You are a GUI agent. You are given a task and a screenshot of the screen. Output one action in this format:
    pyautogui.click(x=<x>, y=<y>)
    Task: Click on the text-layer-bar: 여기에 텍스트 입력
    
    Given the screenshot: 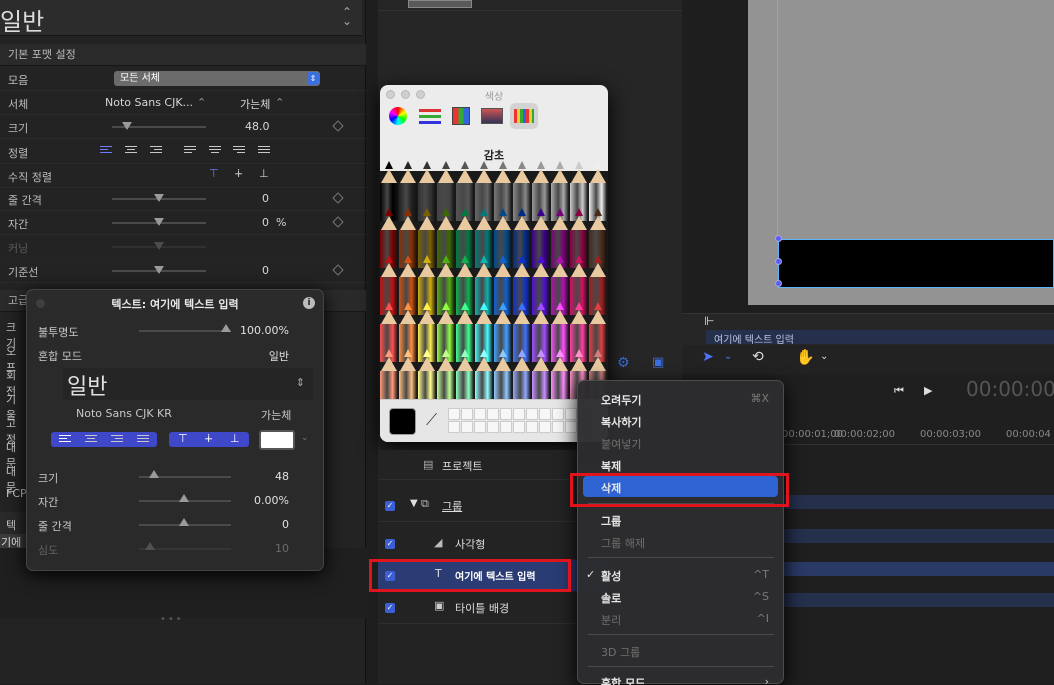 What is the action you would take?
    pyautogui.click(x=880, y=338)
    